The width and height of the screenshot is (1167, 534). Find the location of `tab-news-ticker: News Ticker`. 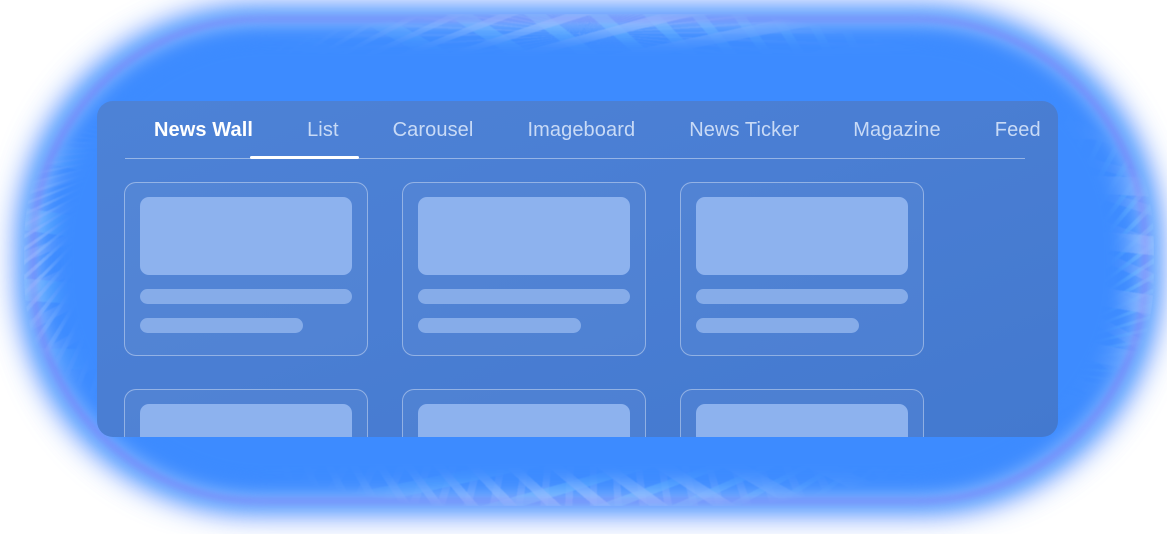

tab-news-ticker: News Ticker is located at coordinates (744, 130).